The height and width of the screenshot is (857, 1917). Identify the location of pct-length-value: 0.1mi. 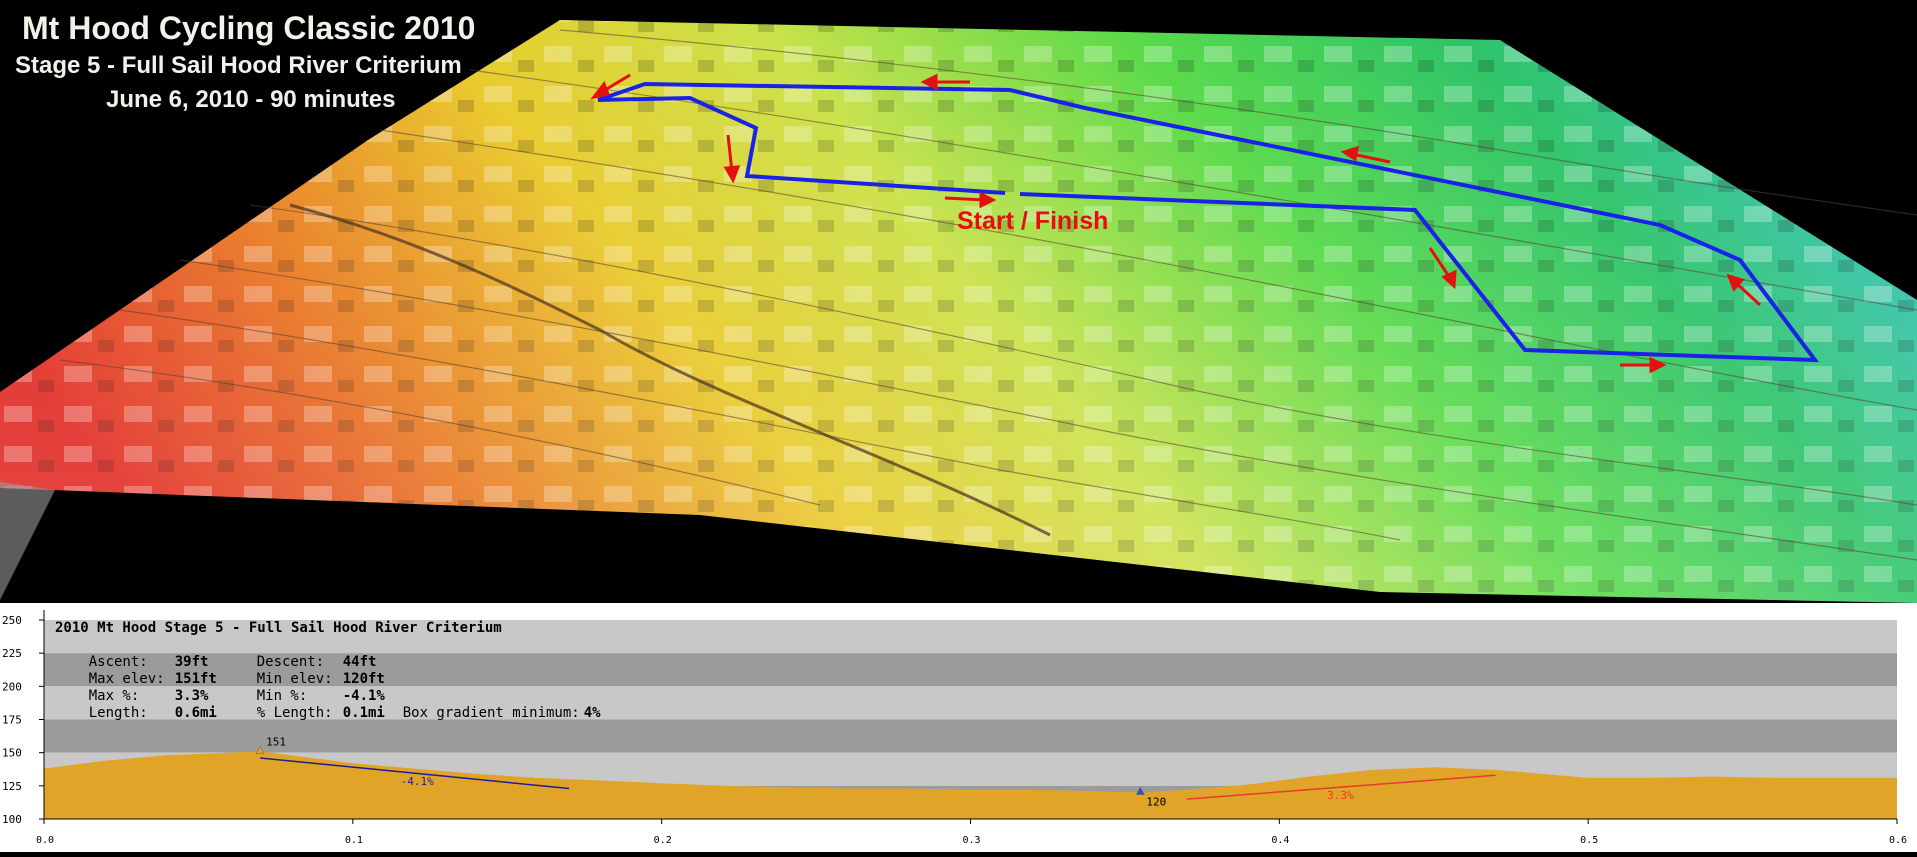
(363, 713).